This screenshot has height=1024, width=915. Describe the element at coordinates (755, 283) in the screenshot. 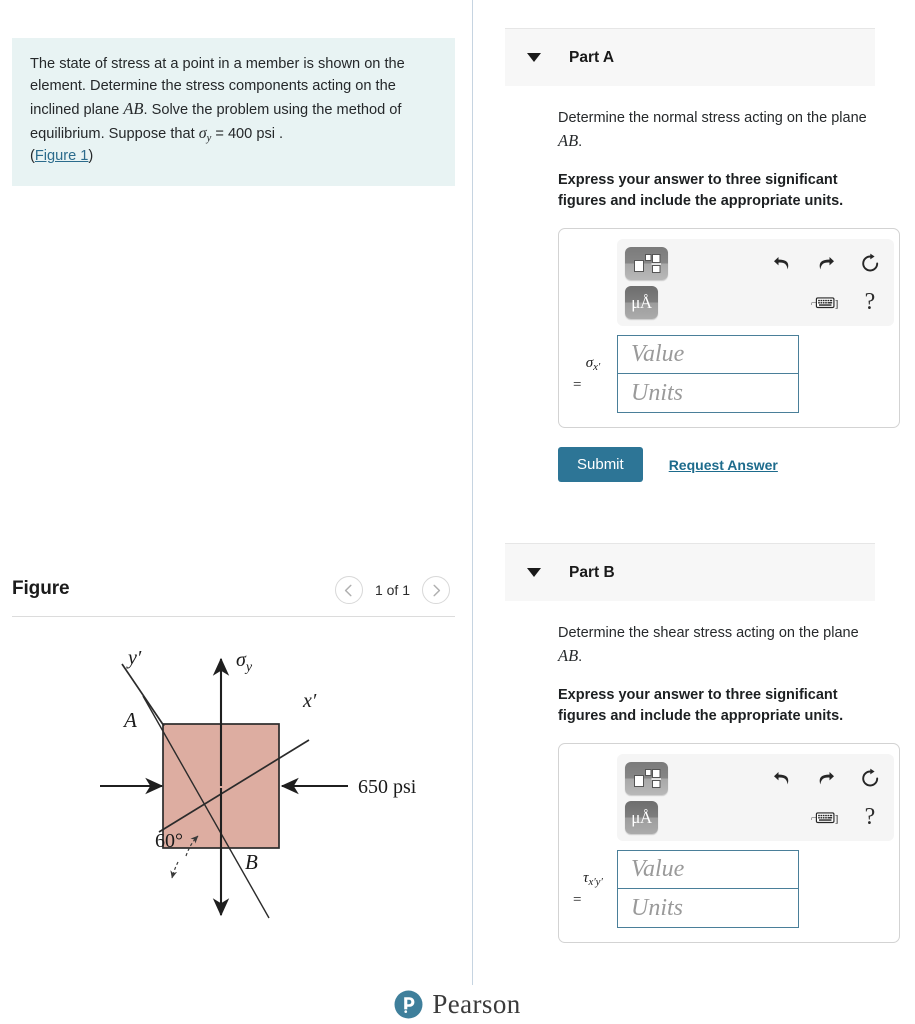

I see `part-a-math-toolbar: μÅ ⌐] ?` at that location.